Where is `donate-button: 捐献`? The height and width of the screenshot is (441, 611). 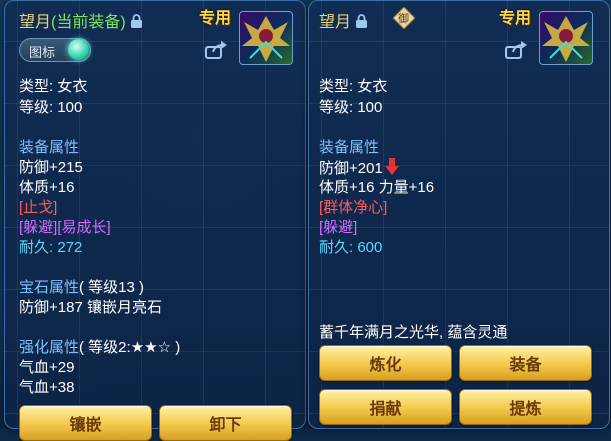
donate-button: 捐献 is located at coordinates (385, 407).